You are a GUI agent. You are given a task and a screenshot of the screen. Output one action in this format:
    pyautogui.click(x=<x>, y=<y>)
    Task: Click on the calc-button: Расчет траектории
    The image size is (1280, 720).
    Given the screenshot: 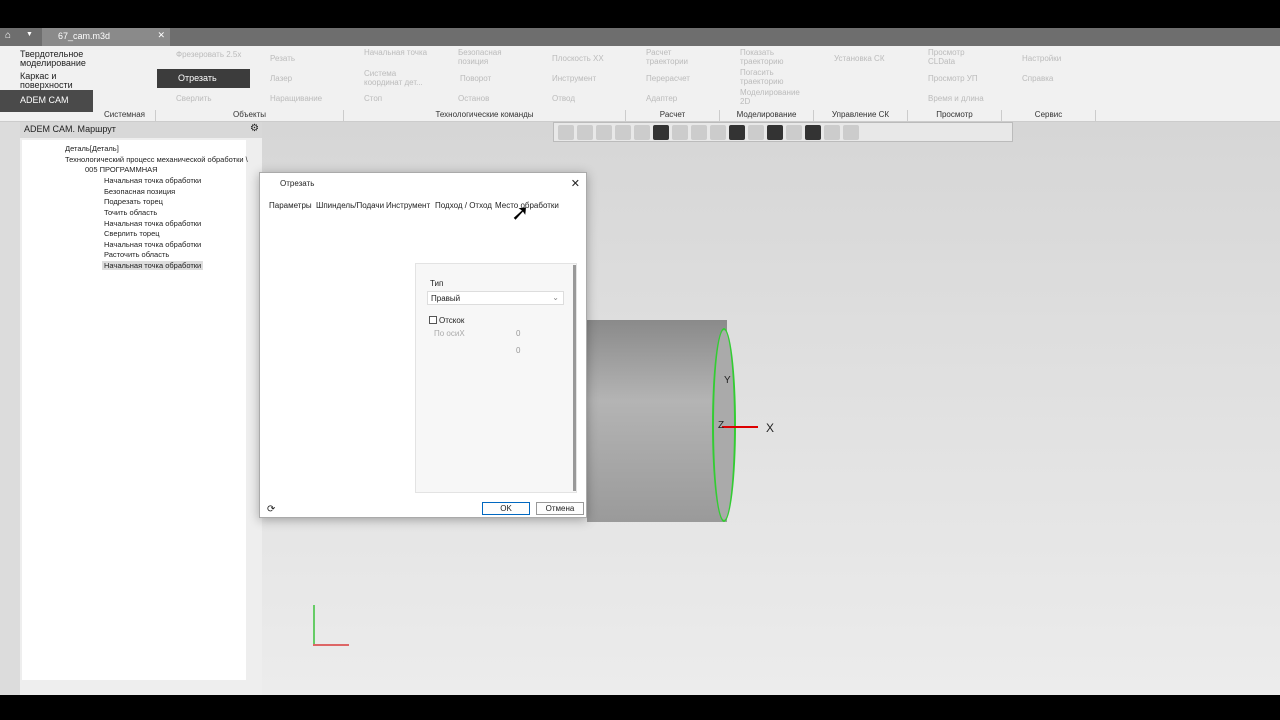 What is the action you would take?
    pyautogui.click(x=671, y=57)
    